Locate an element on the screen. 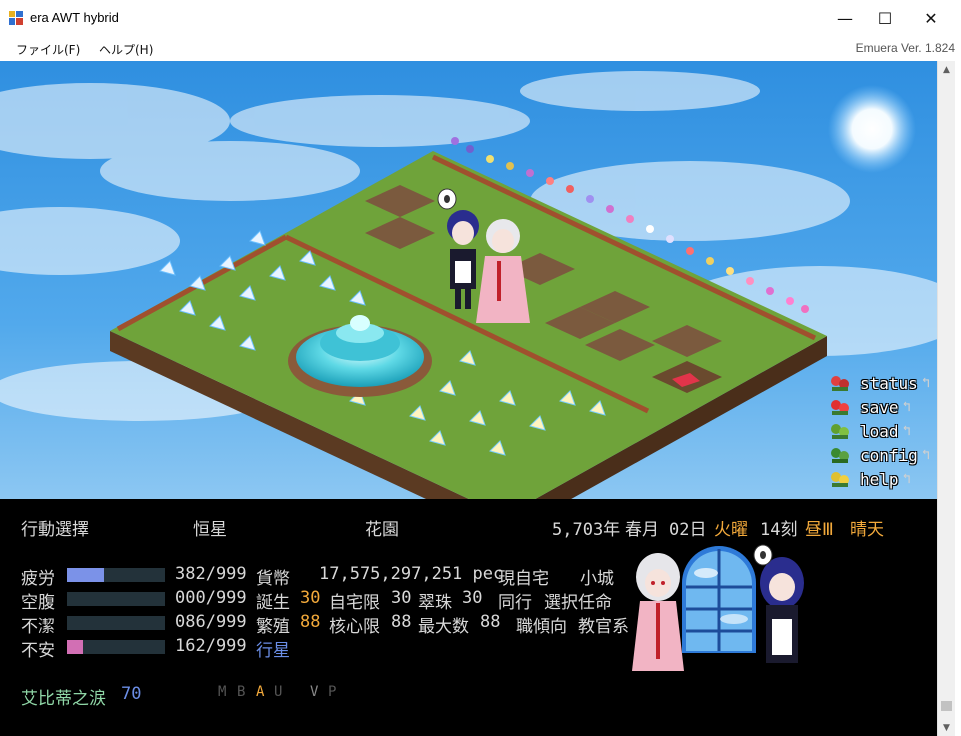 The image size is (961, 736). help-menu-item: help ↰ is located at coordinates (869, 479).